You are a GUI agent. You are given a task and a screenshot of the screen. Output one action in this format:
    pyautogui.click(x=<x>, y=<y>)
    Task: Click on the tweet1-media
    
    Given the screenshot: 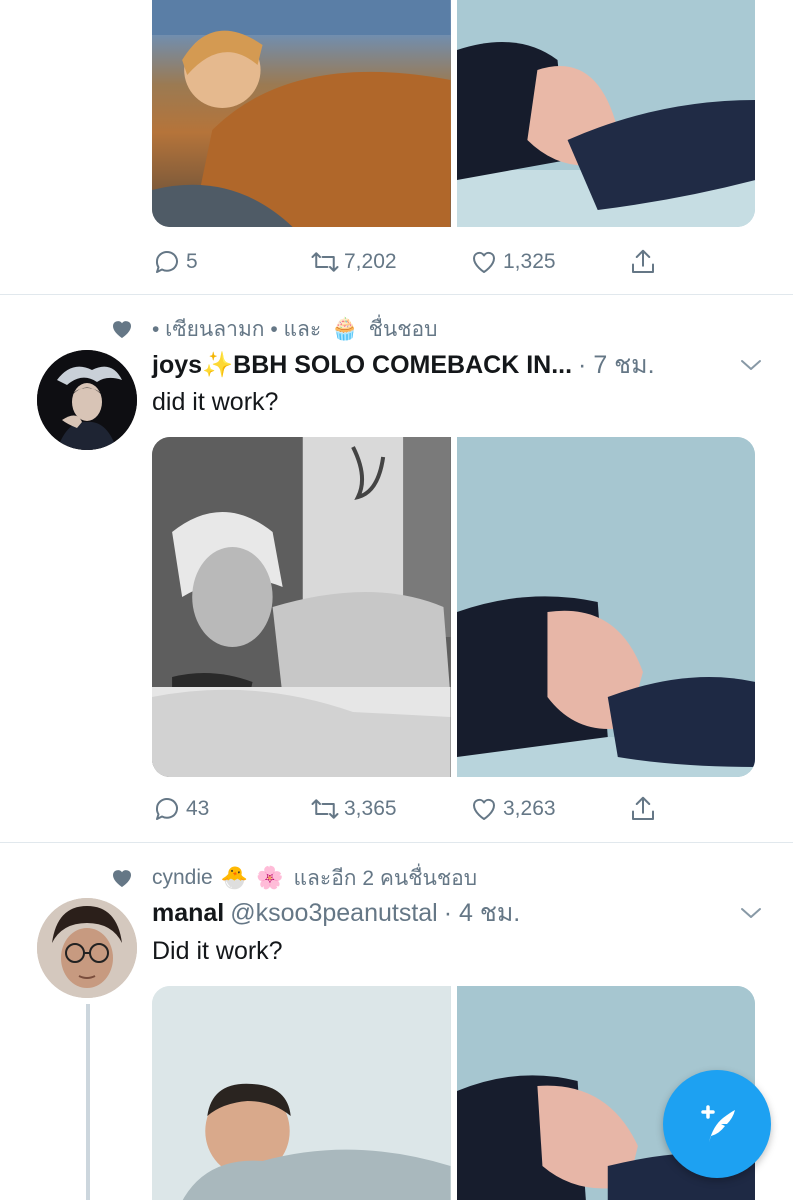 What is the action you would take?
    pyautogui.click(x=453, y=113)
    